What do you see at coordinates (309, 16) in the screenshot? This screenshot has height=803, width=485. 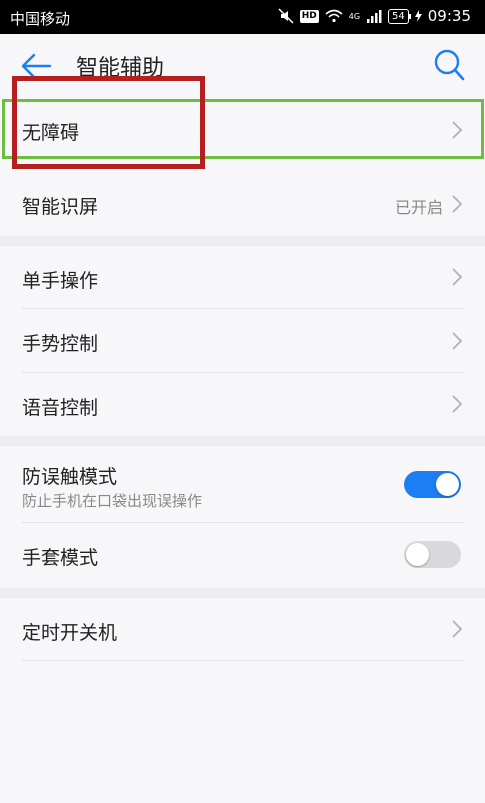 I see `hd-icon: HD` at bounding box center [309, 16].